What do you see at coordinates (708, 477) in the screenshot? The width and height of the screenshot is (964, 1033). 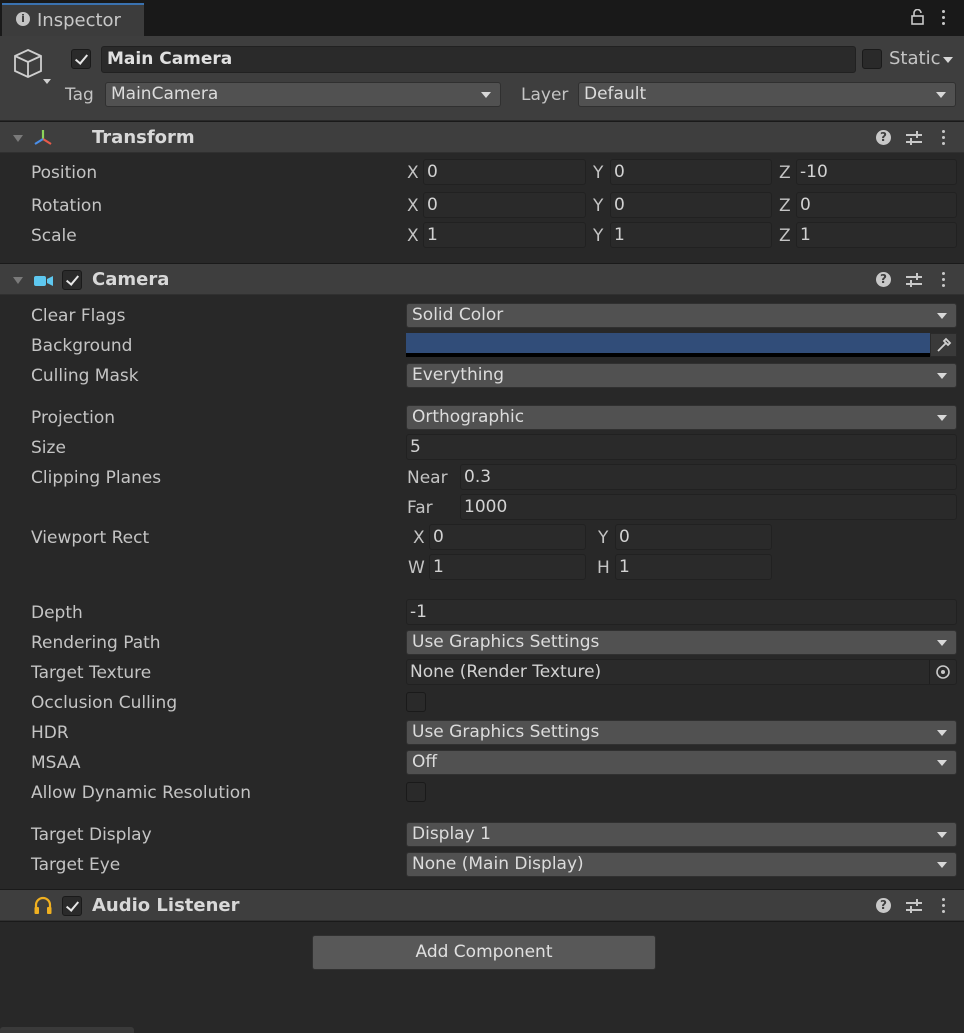 I see `near-field: 0.3` at bounding box center [708, 477].